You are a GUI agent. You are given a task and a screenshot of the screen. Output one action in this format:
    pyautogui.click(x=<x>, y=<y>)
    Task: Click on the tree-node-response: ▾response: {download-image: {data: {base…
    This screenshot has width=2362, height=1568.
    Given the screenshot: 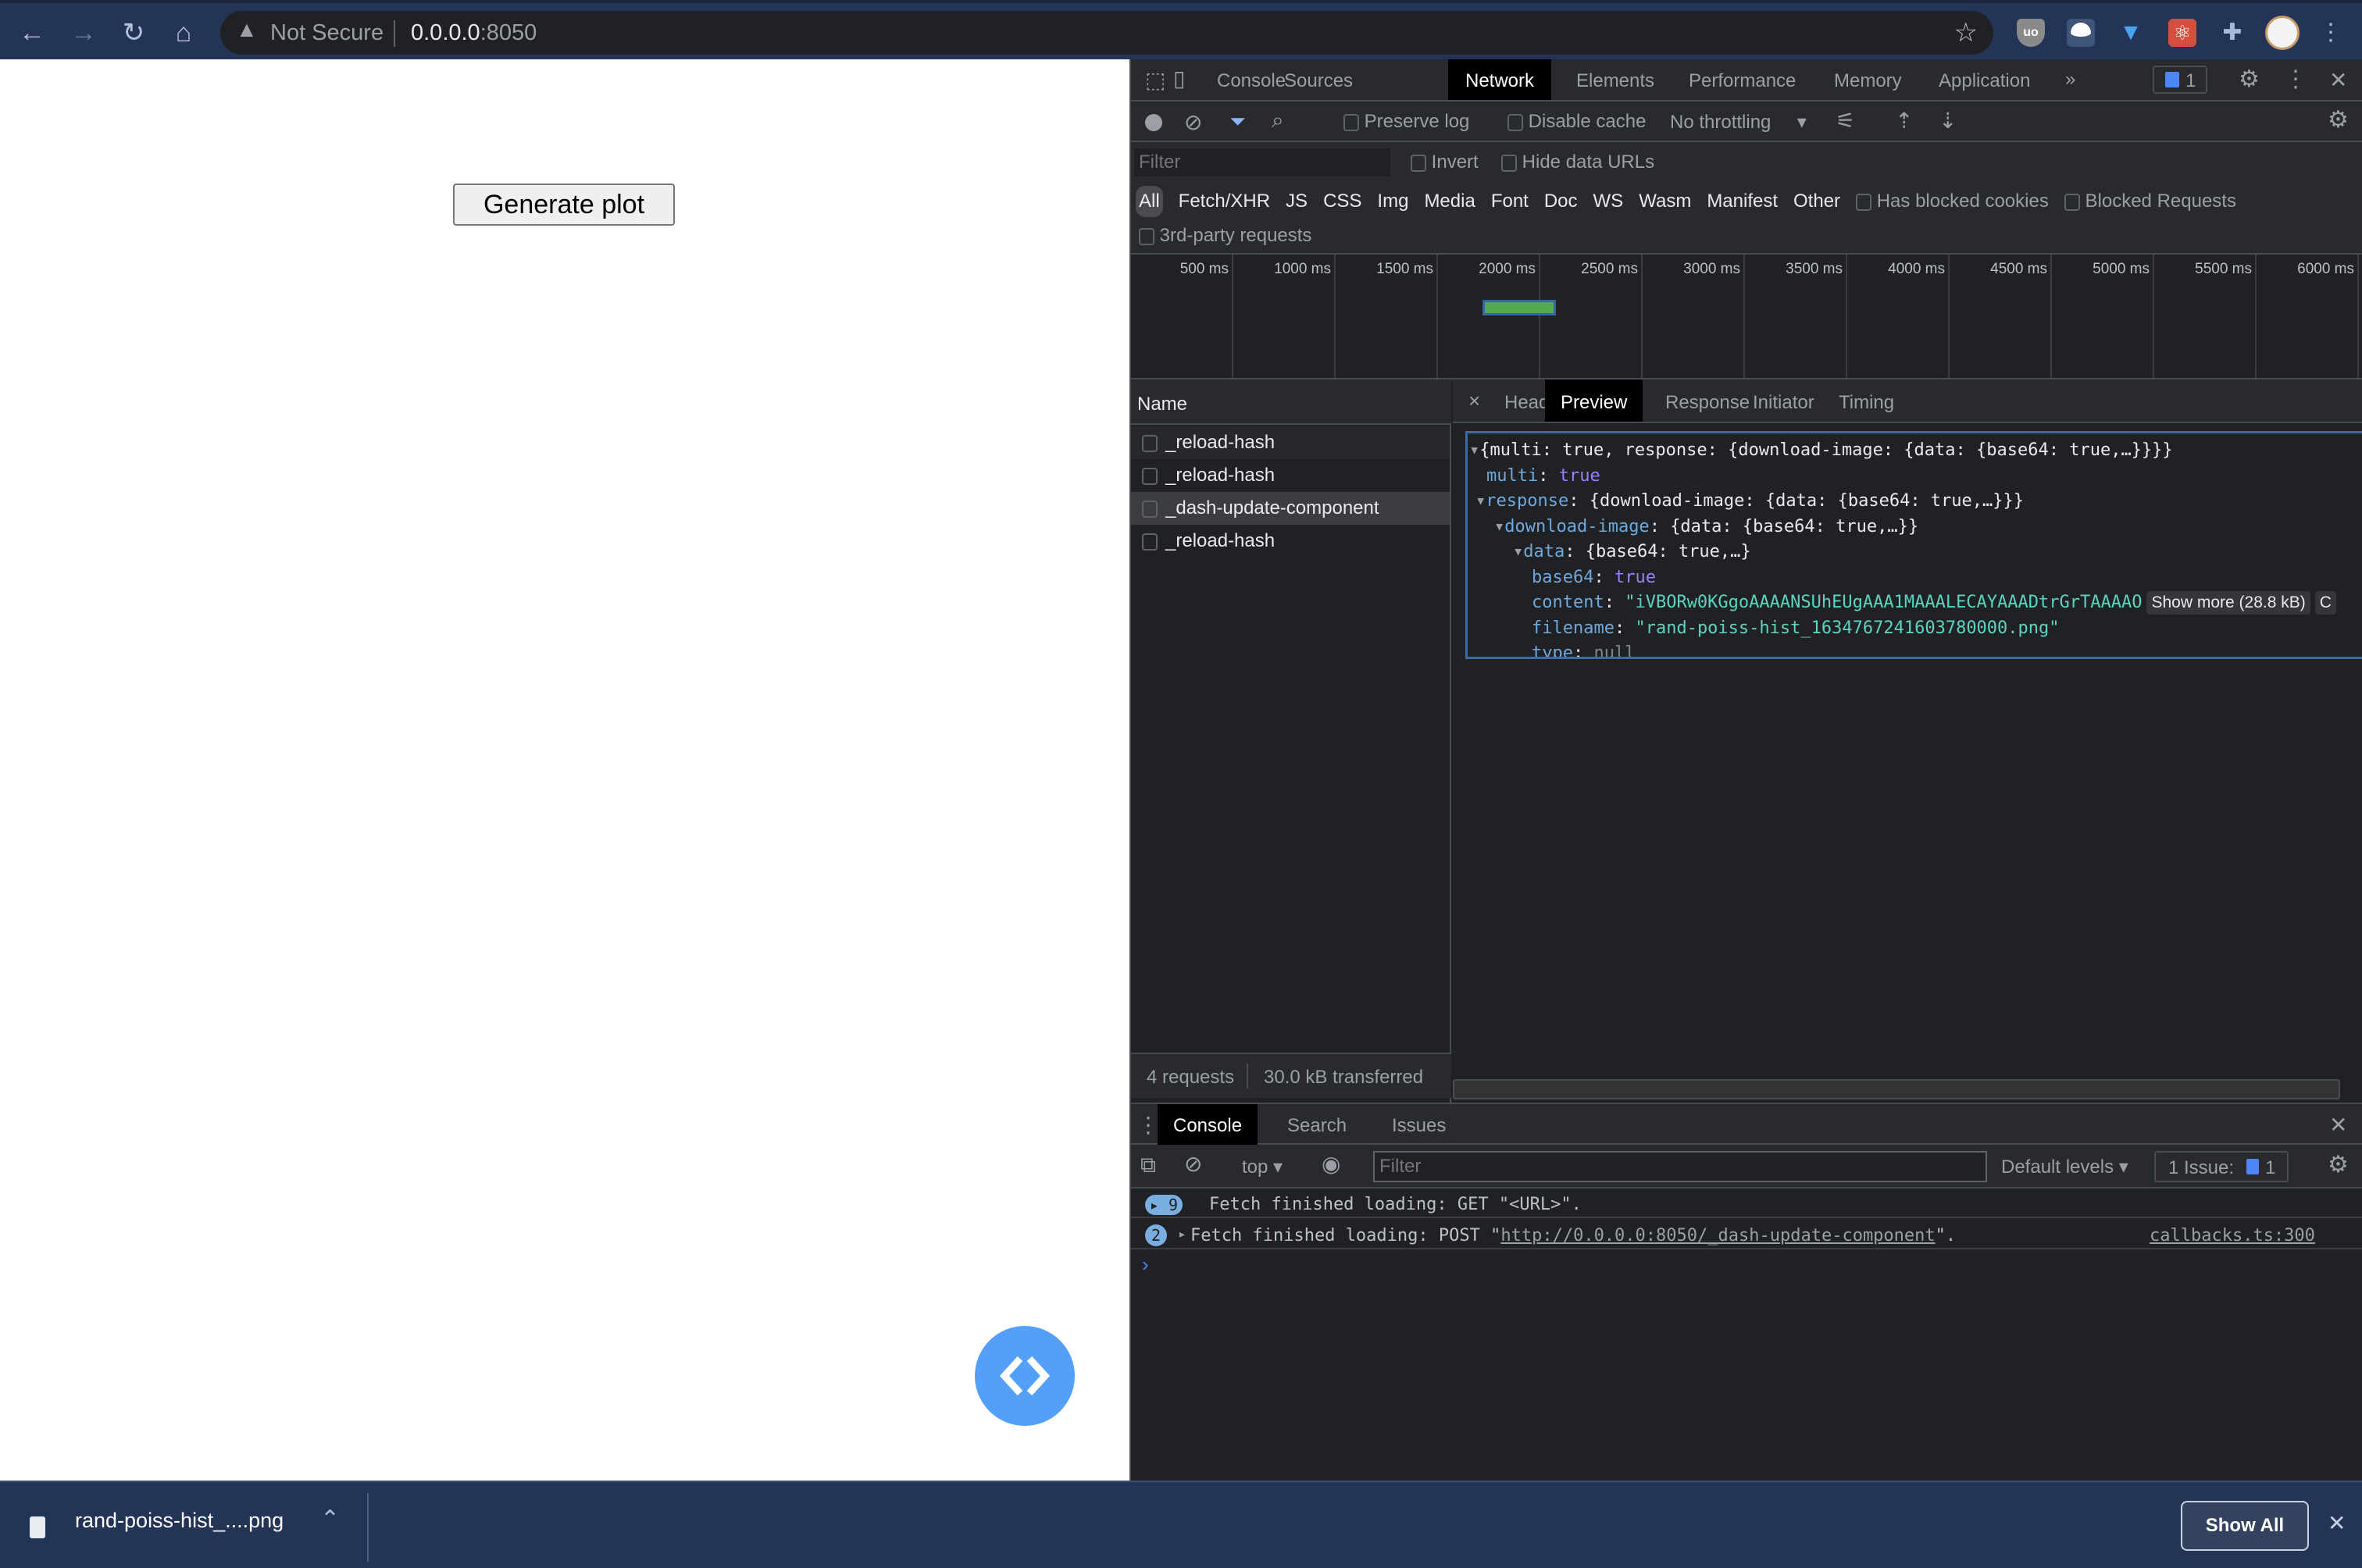 What is the action you would take?
    pyautogui.click(x=1915, y=502)
    